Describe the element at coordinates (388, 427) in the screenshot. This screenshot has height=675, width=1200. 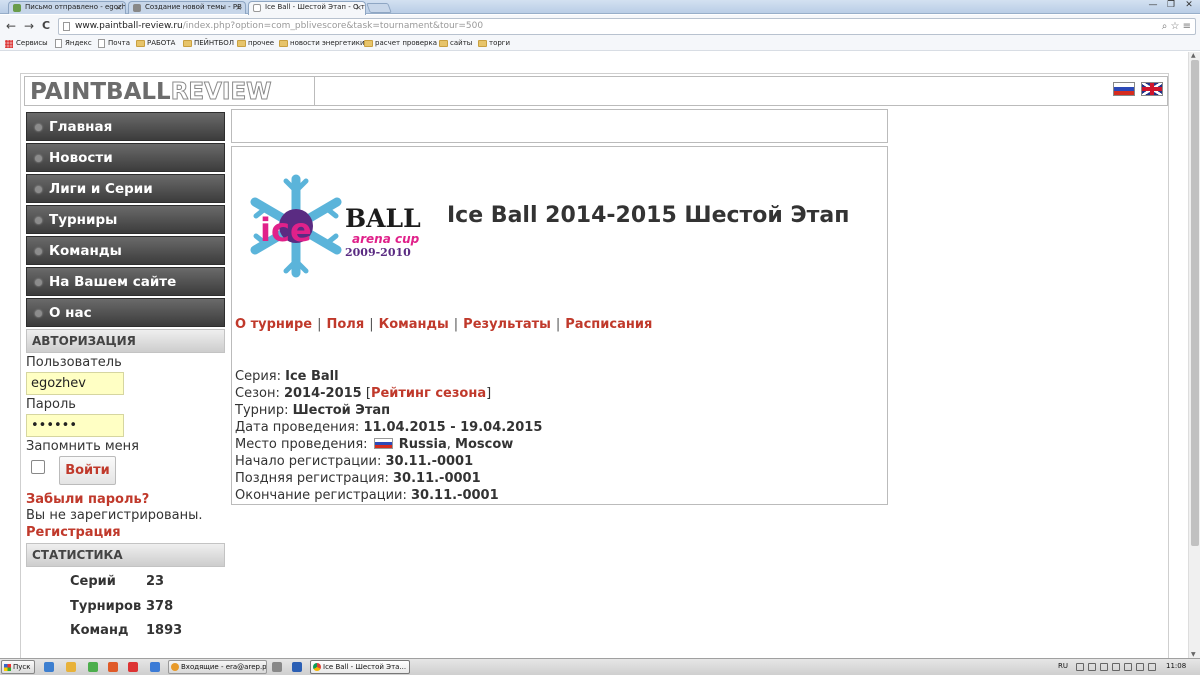
I see `detail-dates: Дата проведения: 11.04.2015 - 19.04.2015` at that location.